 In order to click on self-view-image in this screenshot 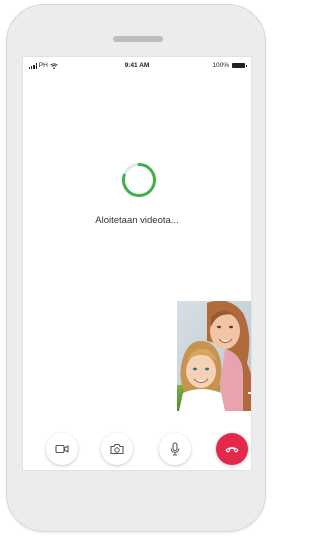, I will do `click(214, 356)`.